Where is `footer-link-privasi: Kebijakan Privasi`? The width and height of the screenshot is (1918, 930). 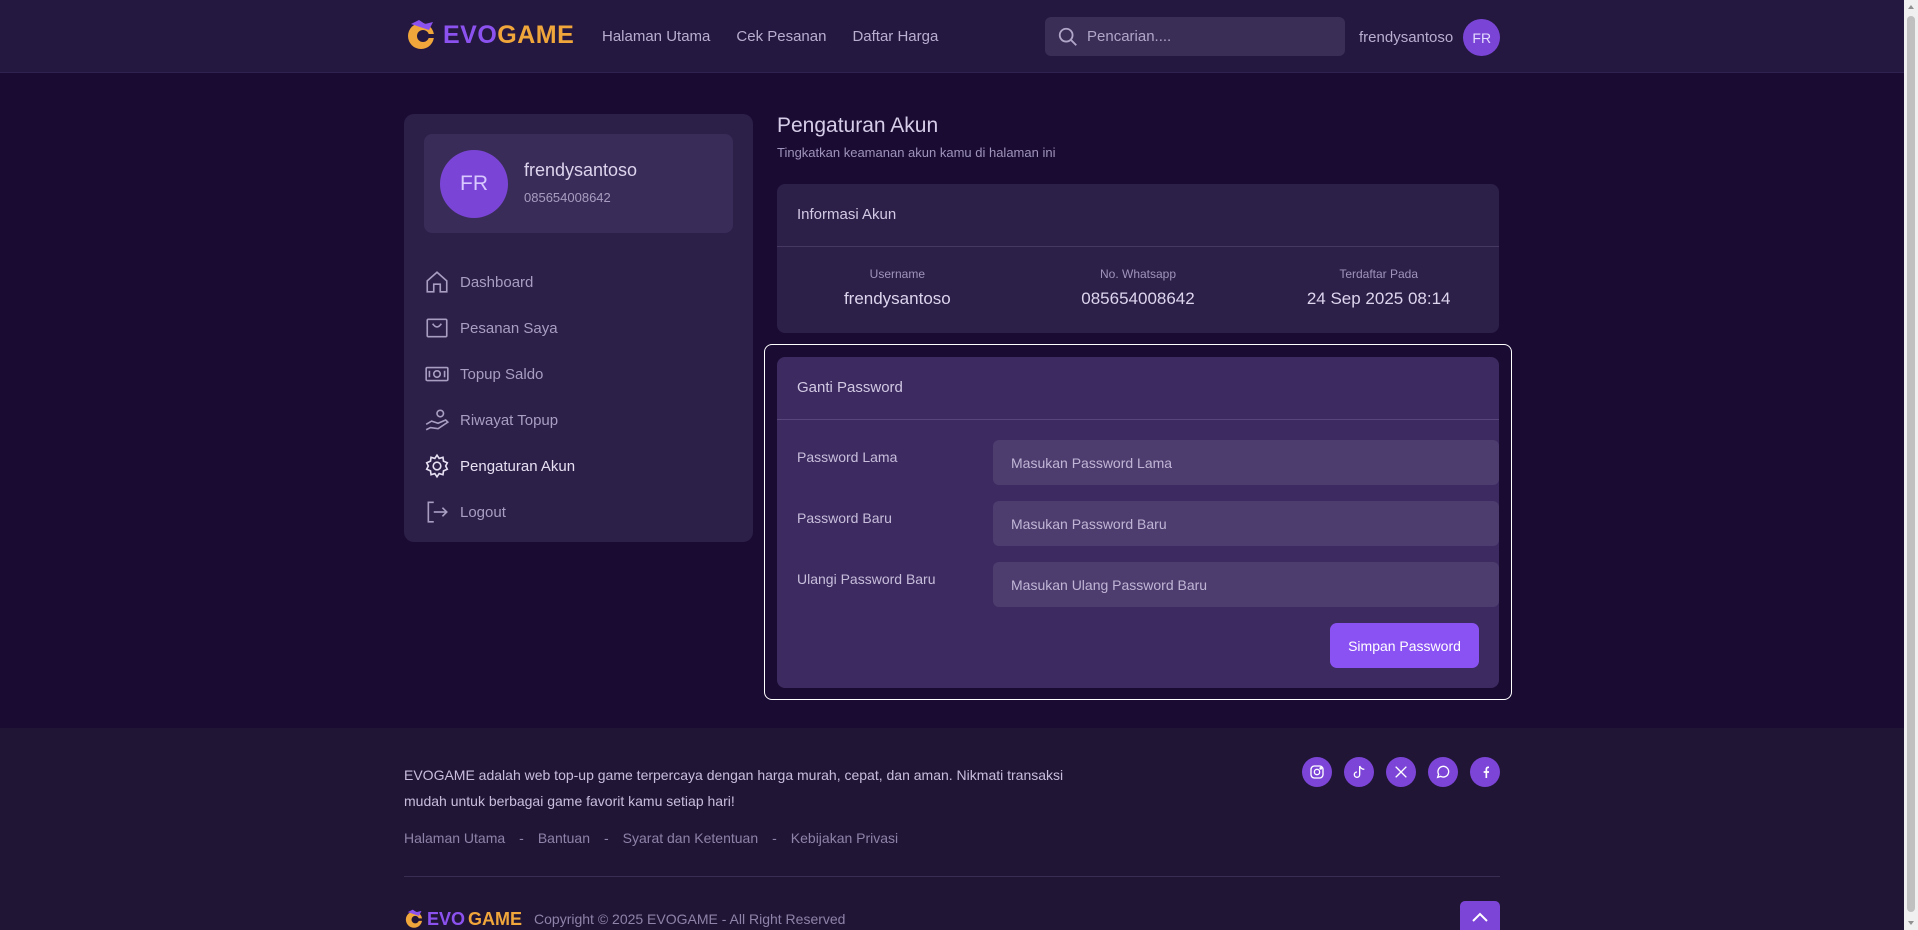 footer-link-privasi: Kebijakan Privasi is located at coordinates (844, 838).